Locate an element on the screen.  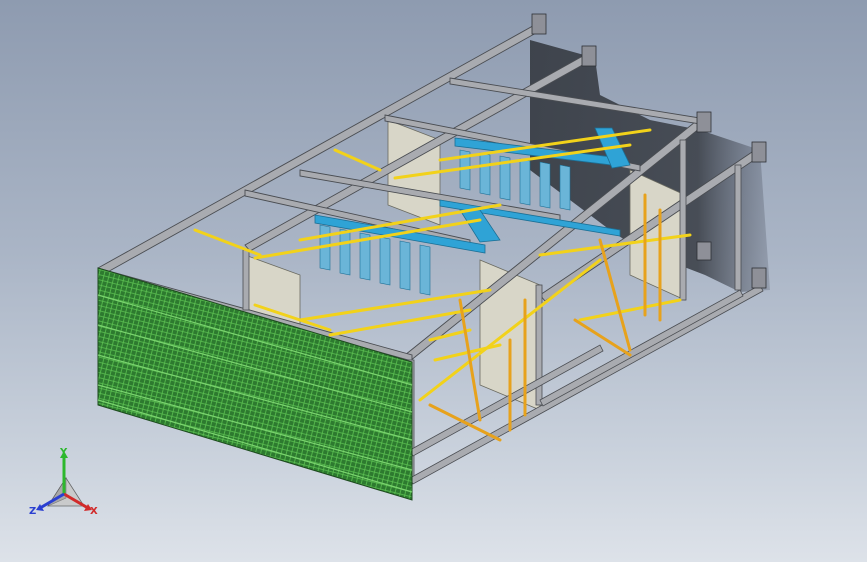
axis-label-y: Y is located at coordinates (64, 452).